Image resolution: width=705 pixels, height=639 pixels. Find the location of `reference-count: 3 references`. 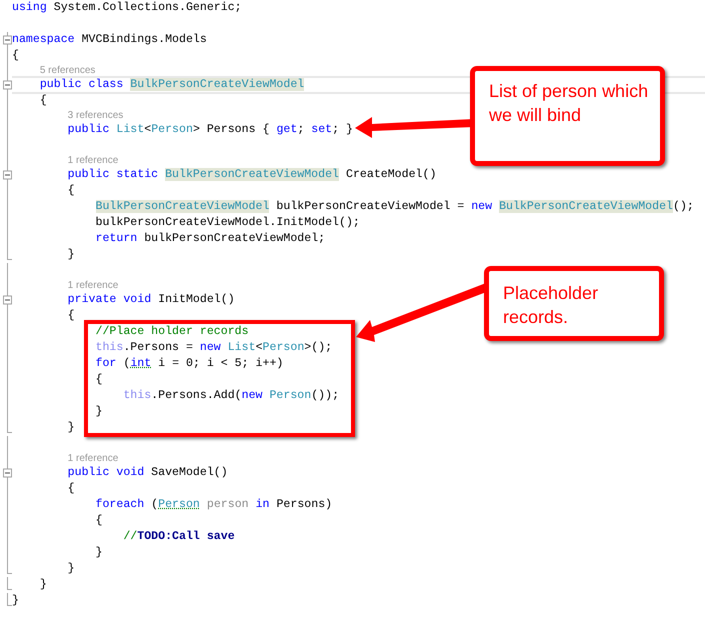

reference-count: 3 references is located at coordinates (68, 116).